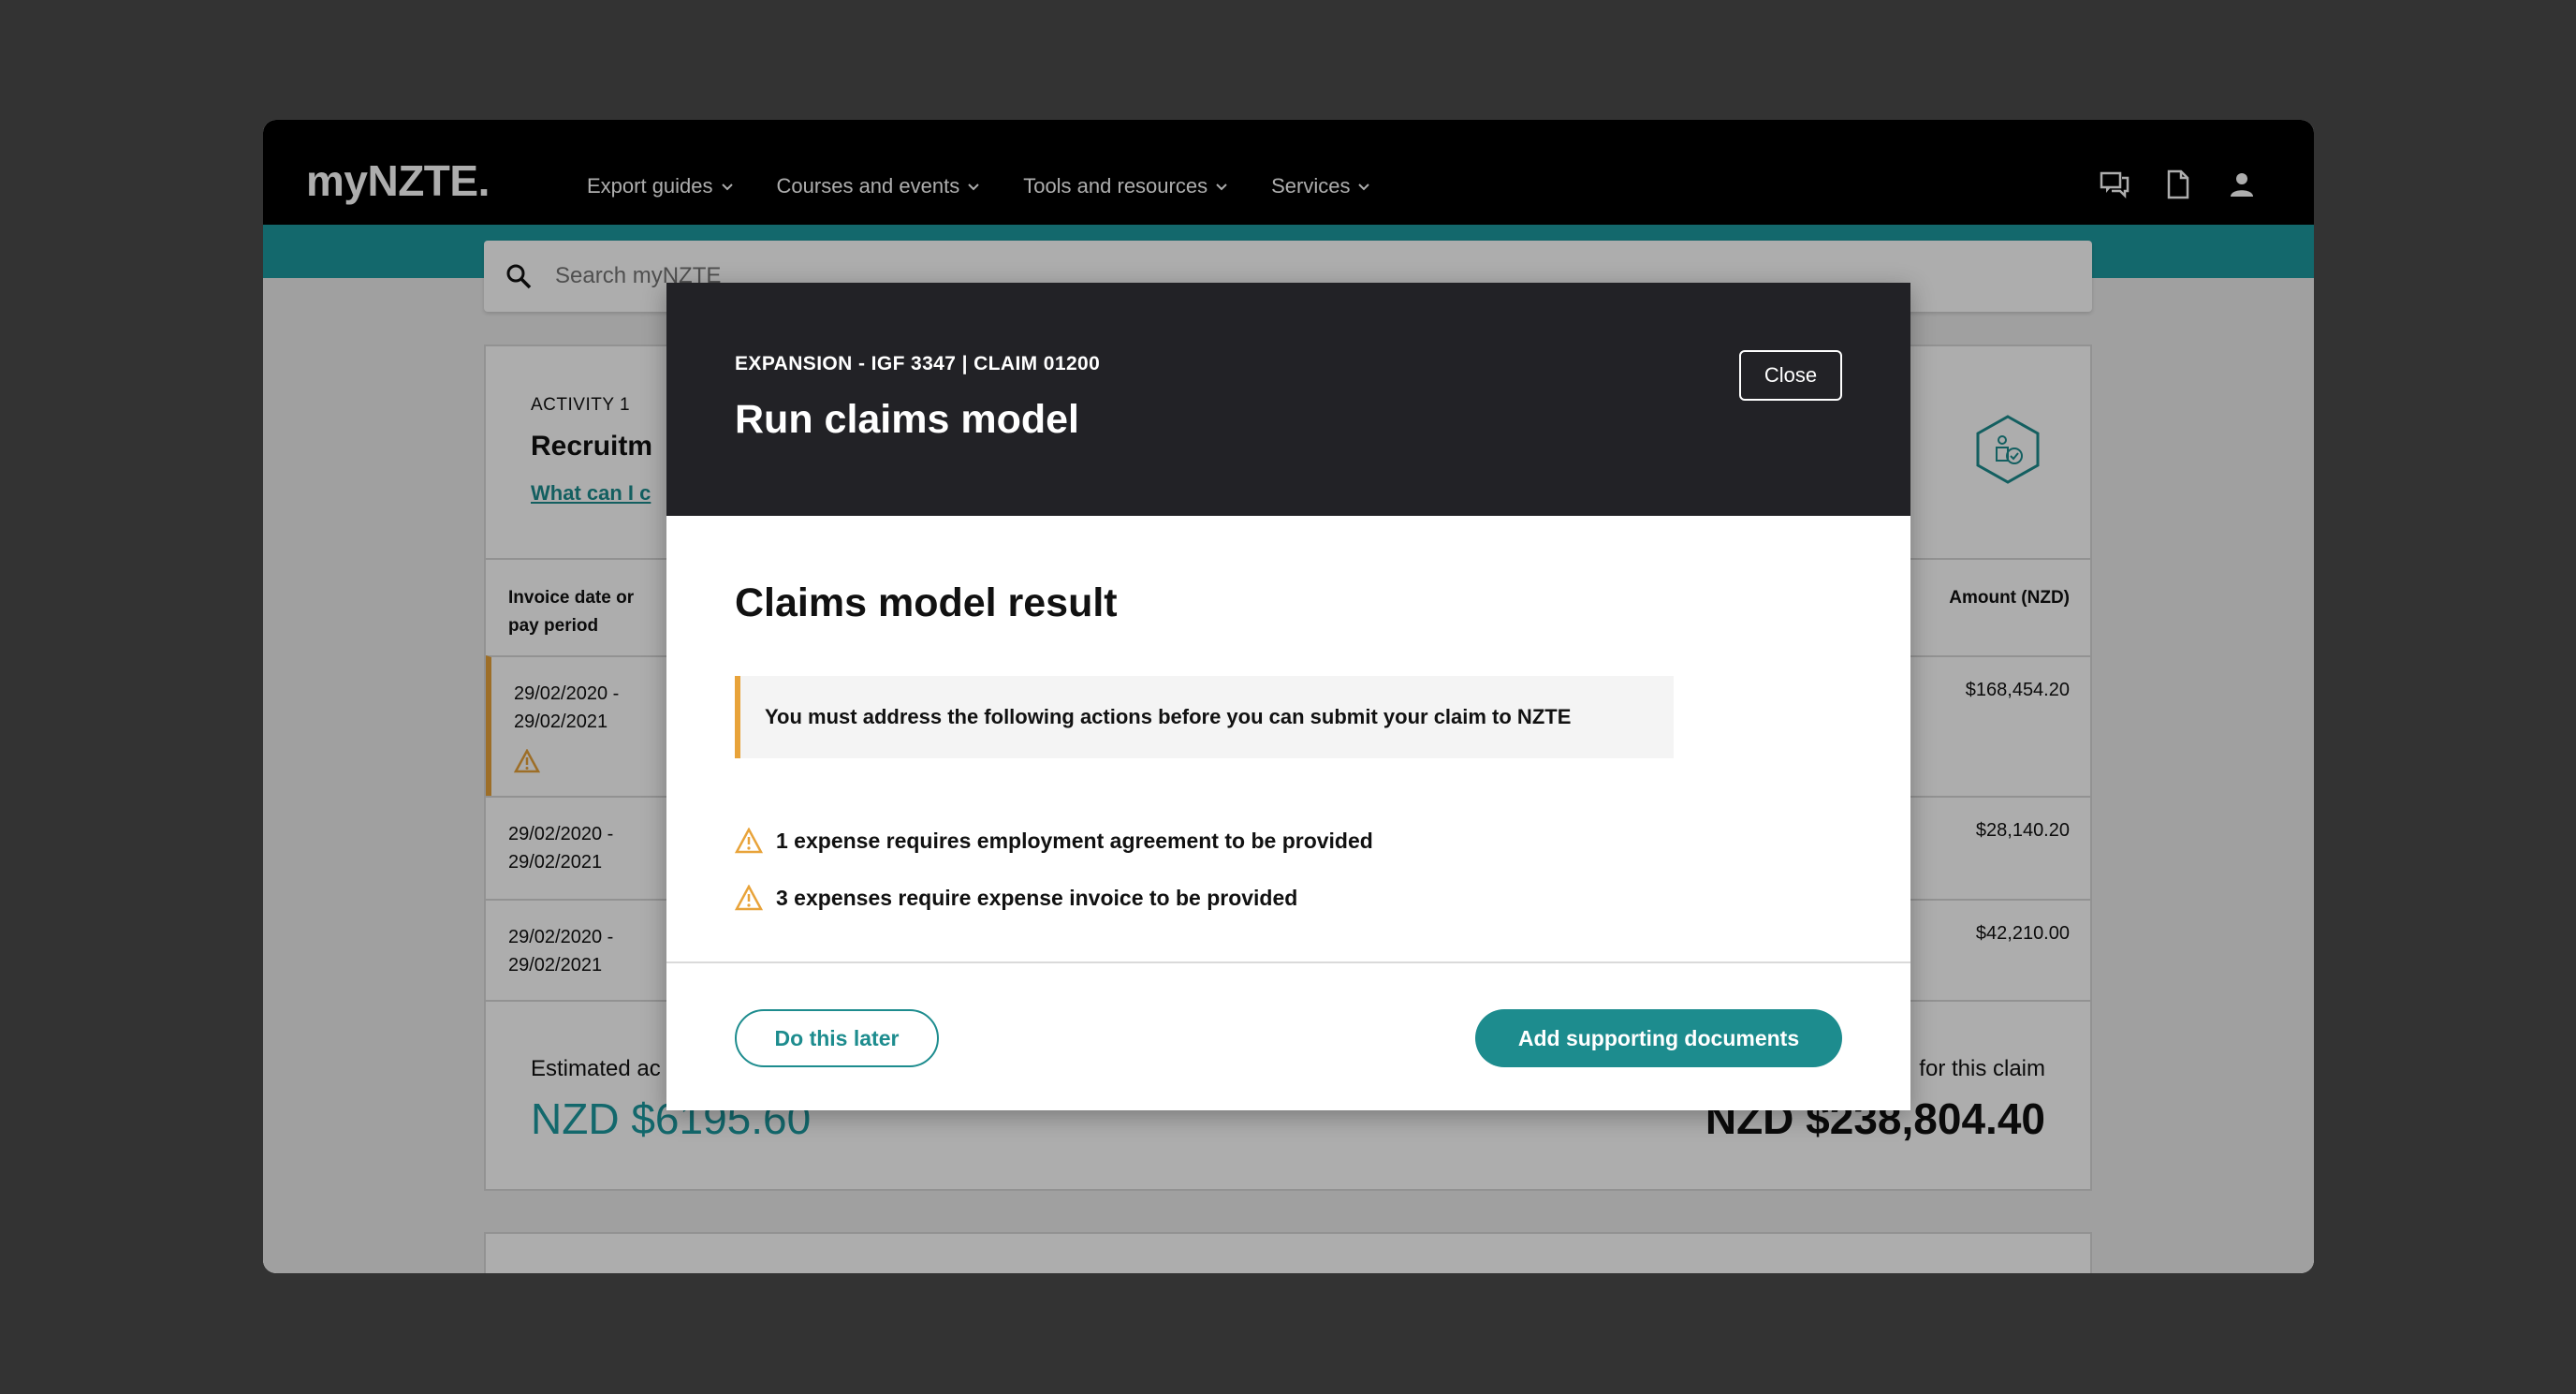 The image size is (2576, 1394). What do you see at coordinates (837, 1038) in the screenshot?
I see `do-this-later-button: Do this later` at bounding box center [837, 1038].